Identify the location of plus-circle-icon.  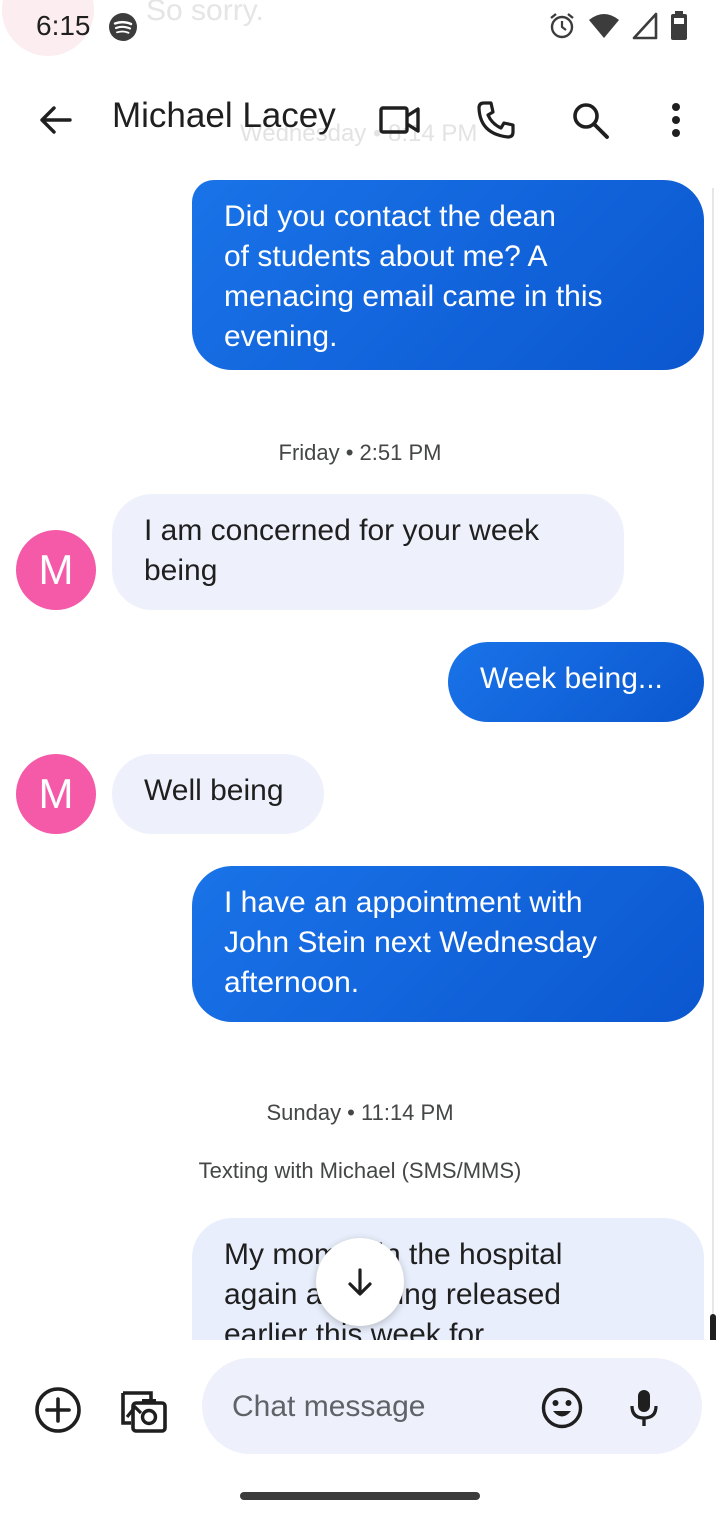
(58, 1410).